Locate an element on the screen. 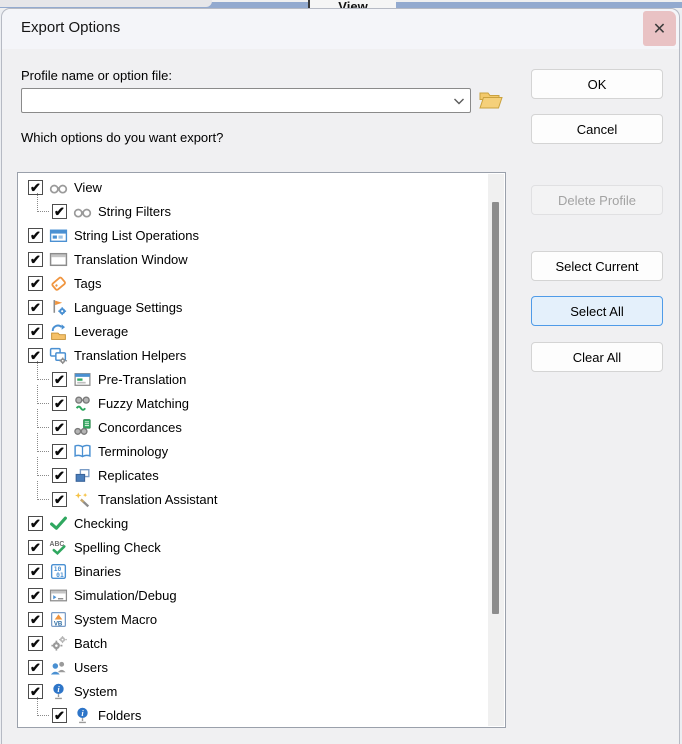  close-icon: ✕ is located at coordinates (659, 29).